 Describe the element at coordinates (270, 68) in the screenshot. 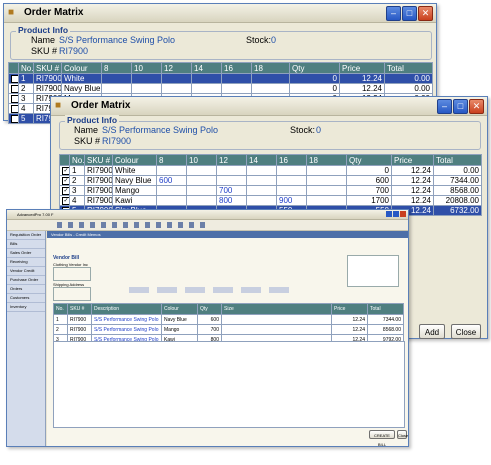

I see `column-header: 18` at that location.